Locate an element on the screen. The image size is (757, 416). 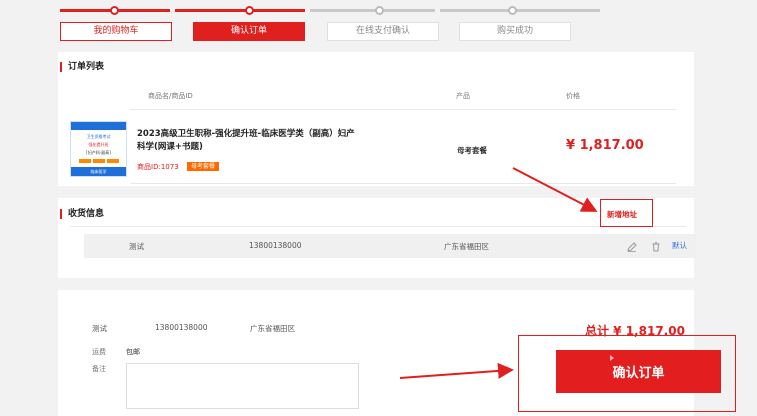
trash-icon is located at coordinates (656, 247).